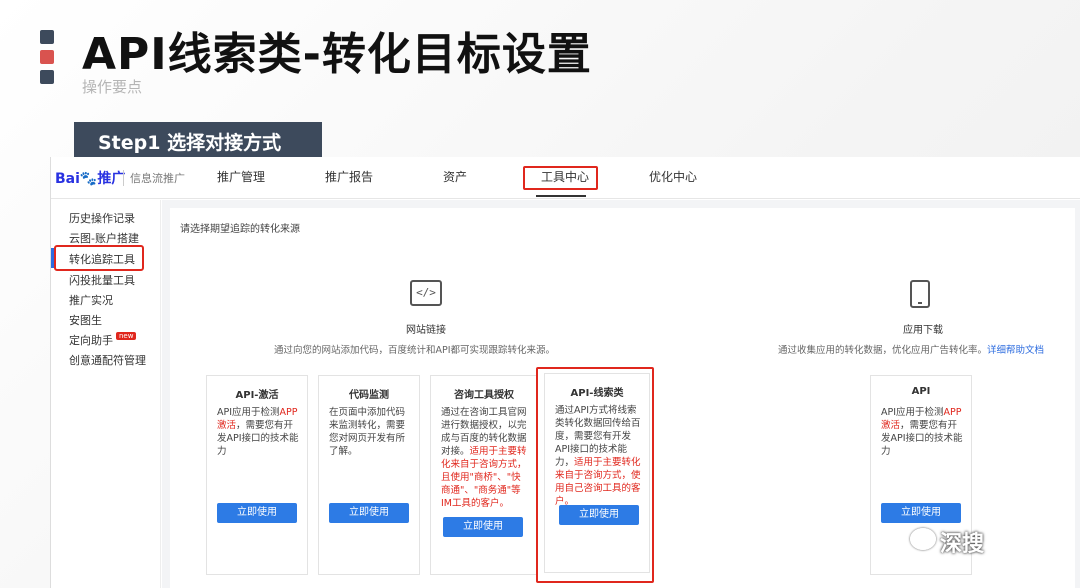  Describe the element at coordinates (154, 178) in the screenshot. I see `product-name: 信息流推广` at that location.